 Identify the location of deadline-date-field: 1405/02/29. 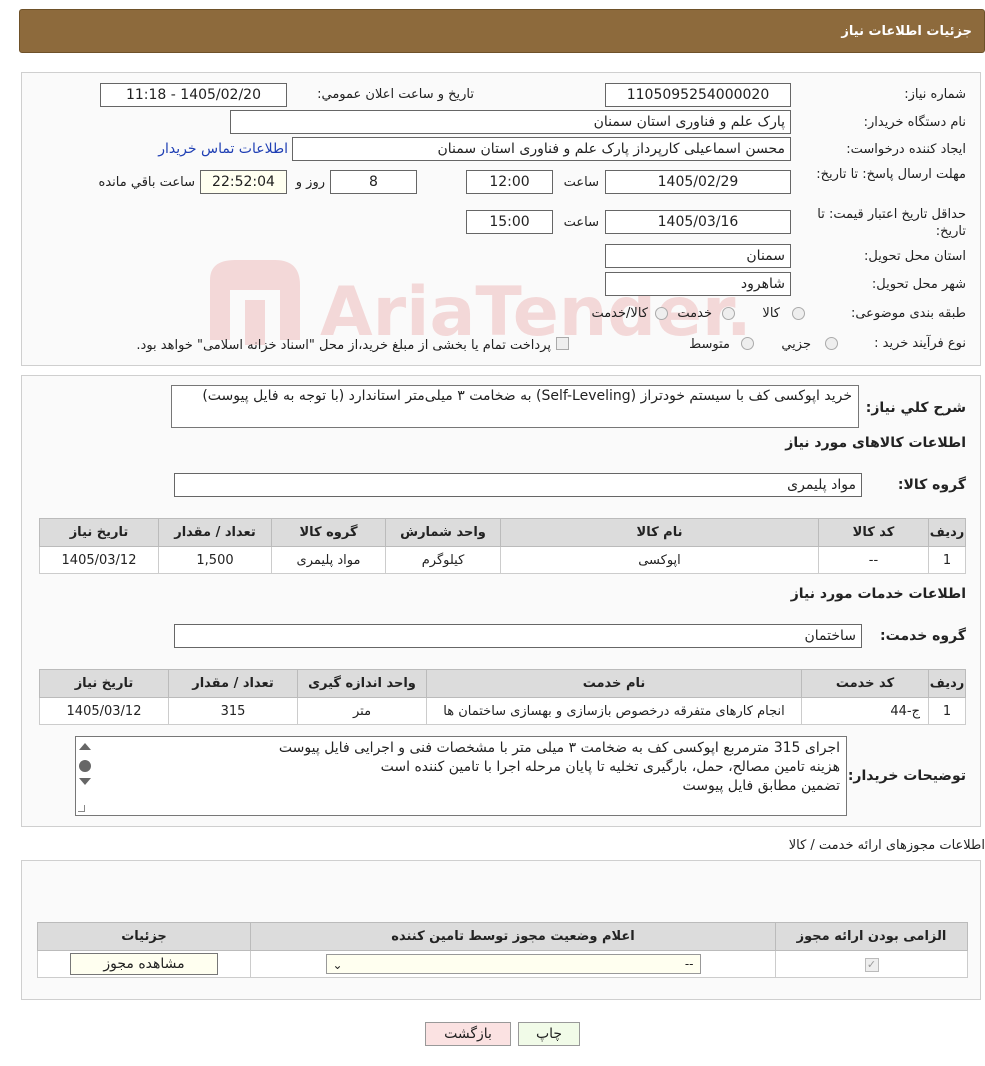
(698, 182).